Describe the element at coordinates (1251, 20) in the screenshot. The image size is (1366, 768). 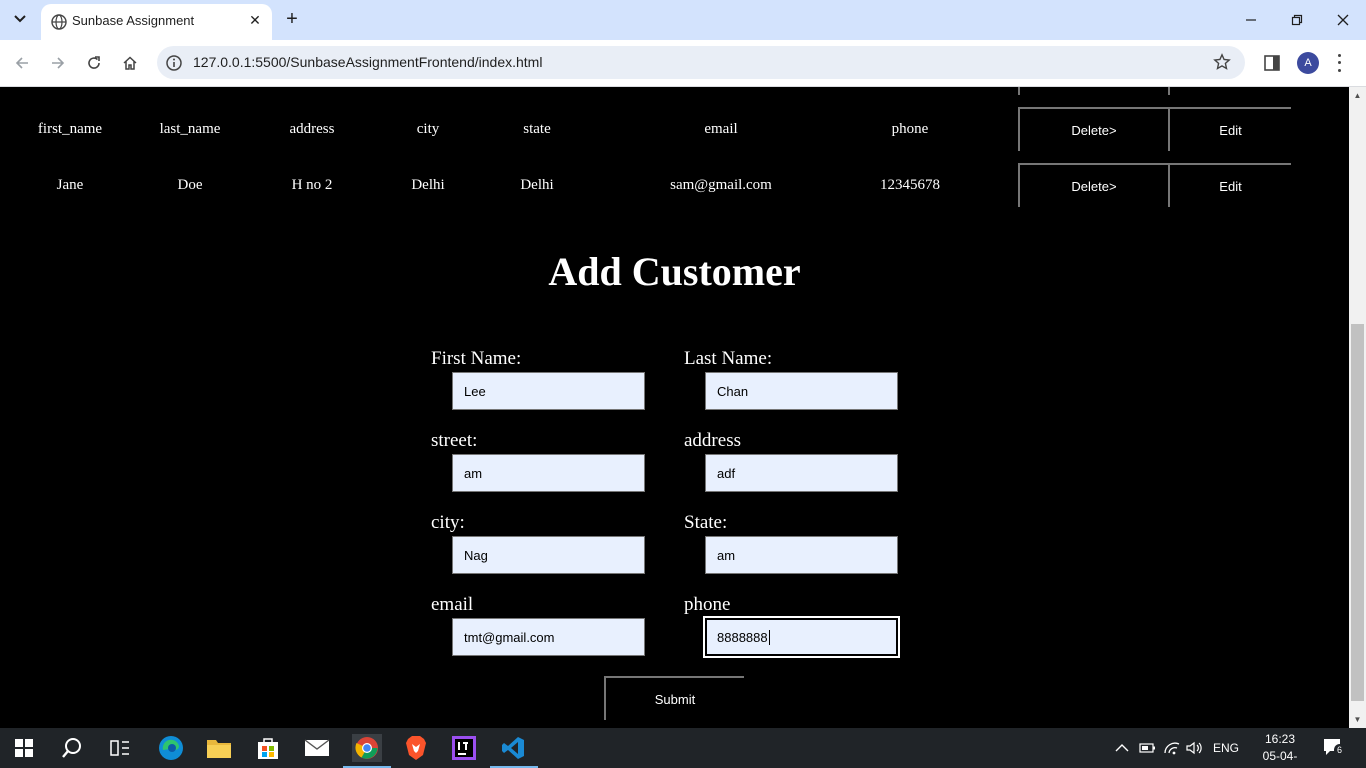
I see `minimize-icon` at that location.